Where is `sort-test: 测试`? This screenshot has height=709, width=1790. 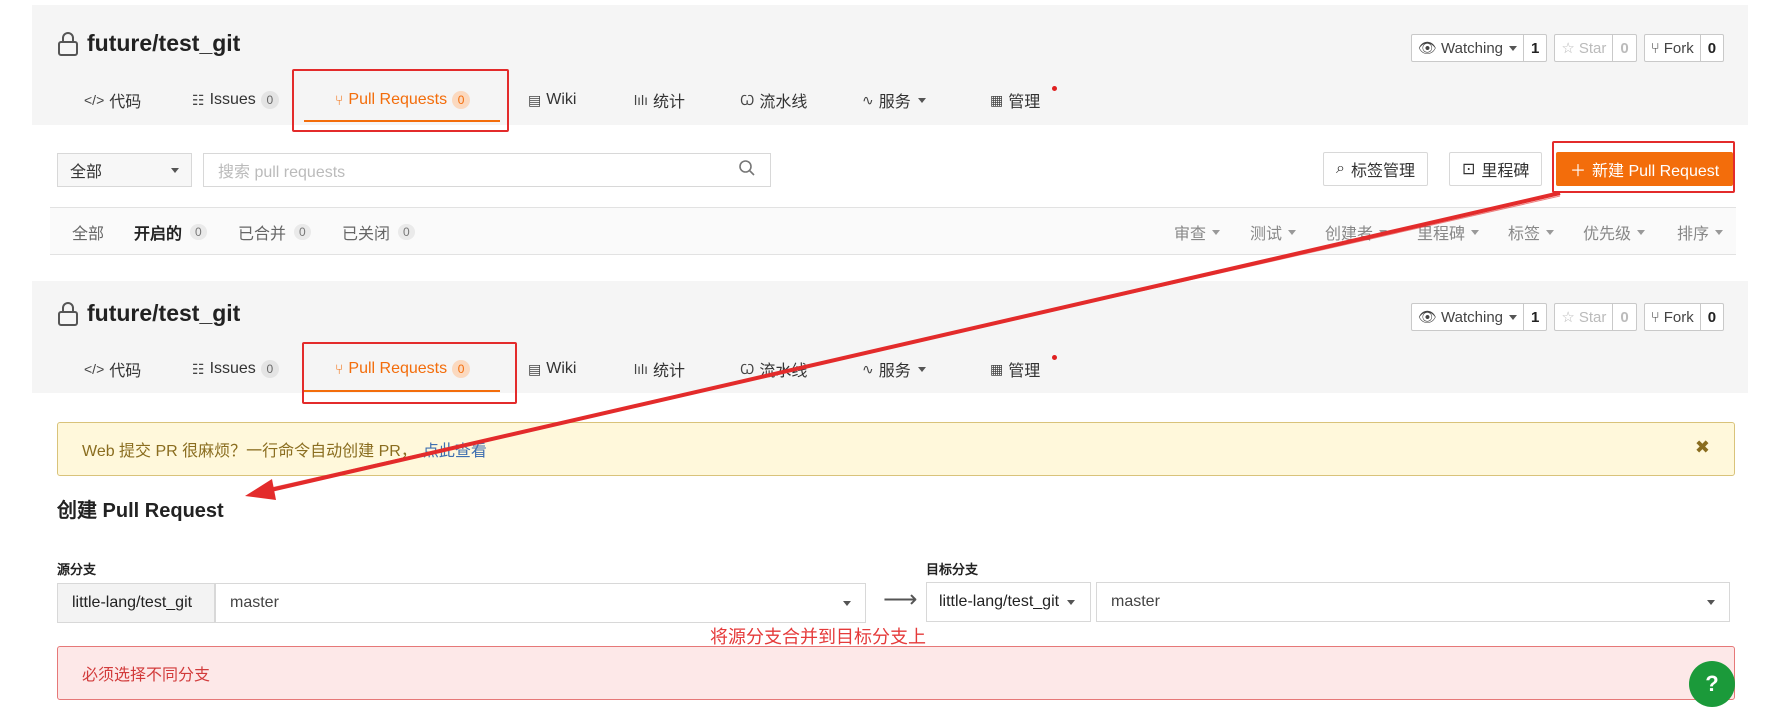 sort-test: 测试 is located at coordinates (1273, 232).